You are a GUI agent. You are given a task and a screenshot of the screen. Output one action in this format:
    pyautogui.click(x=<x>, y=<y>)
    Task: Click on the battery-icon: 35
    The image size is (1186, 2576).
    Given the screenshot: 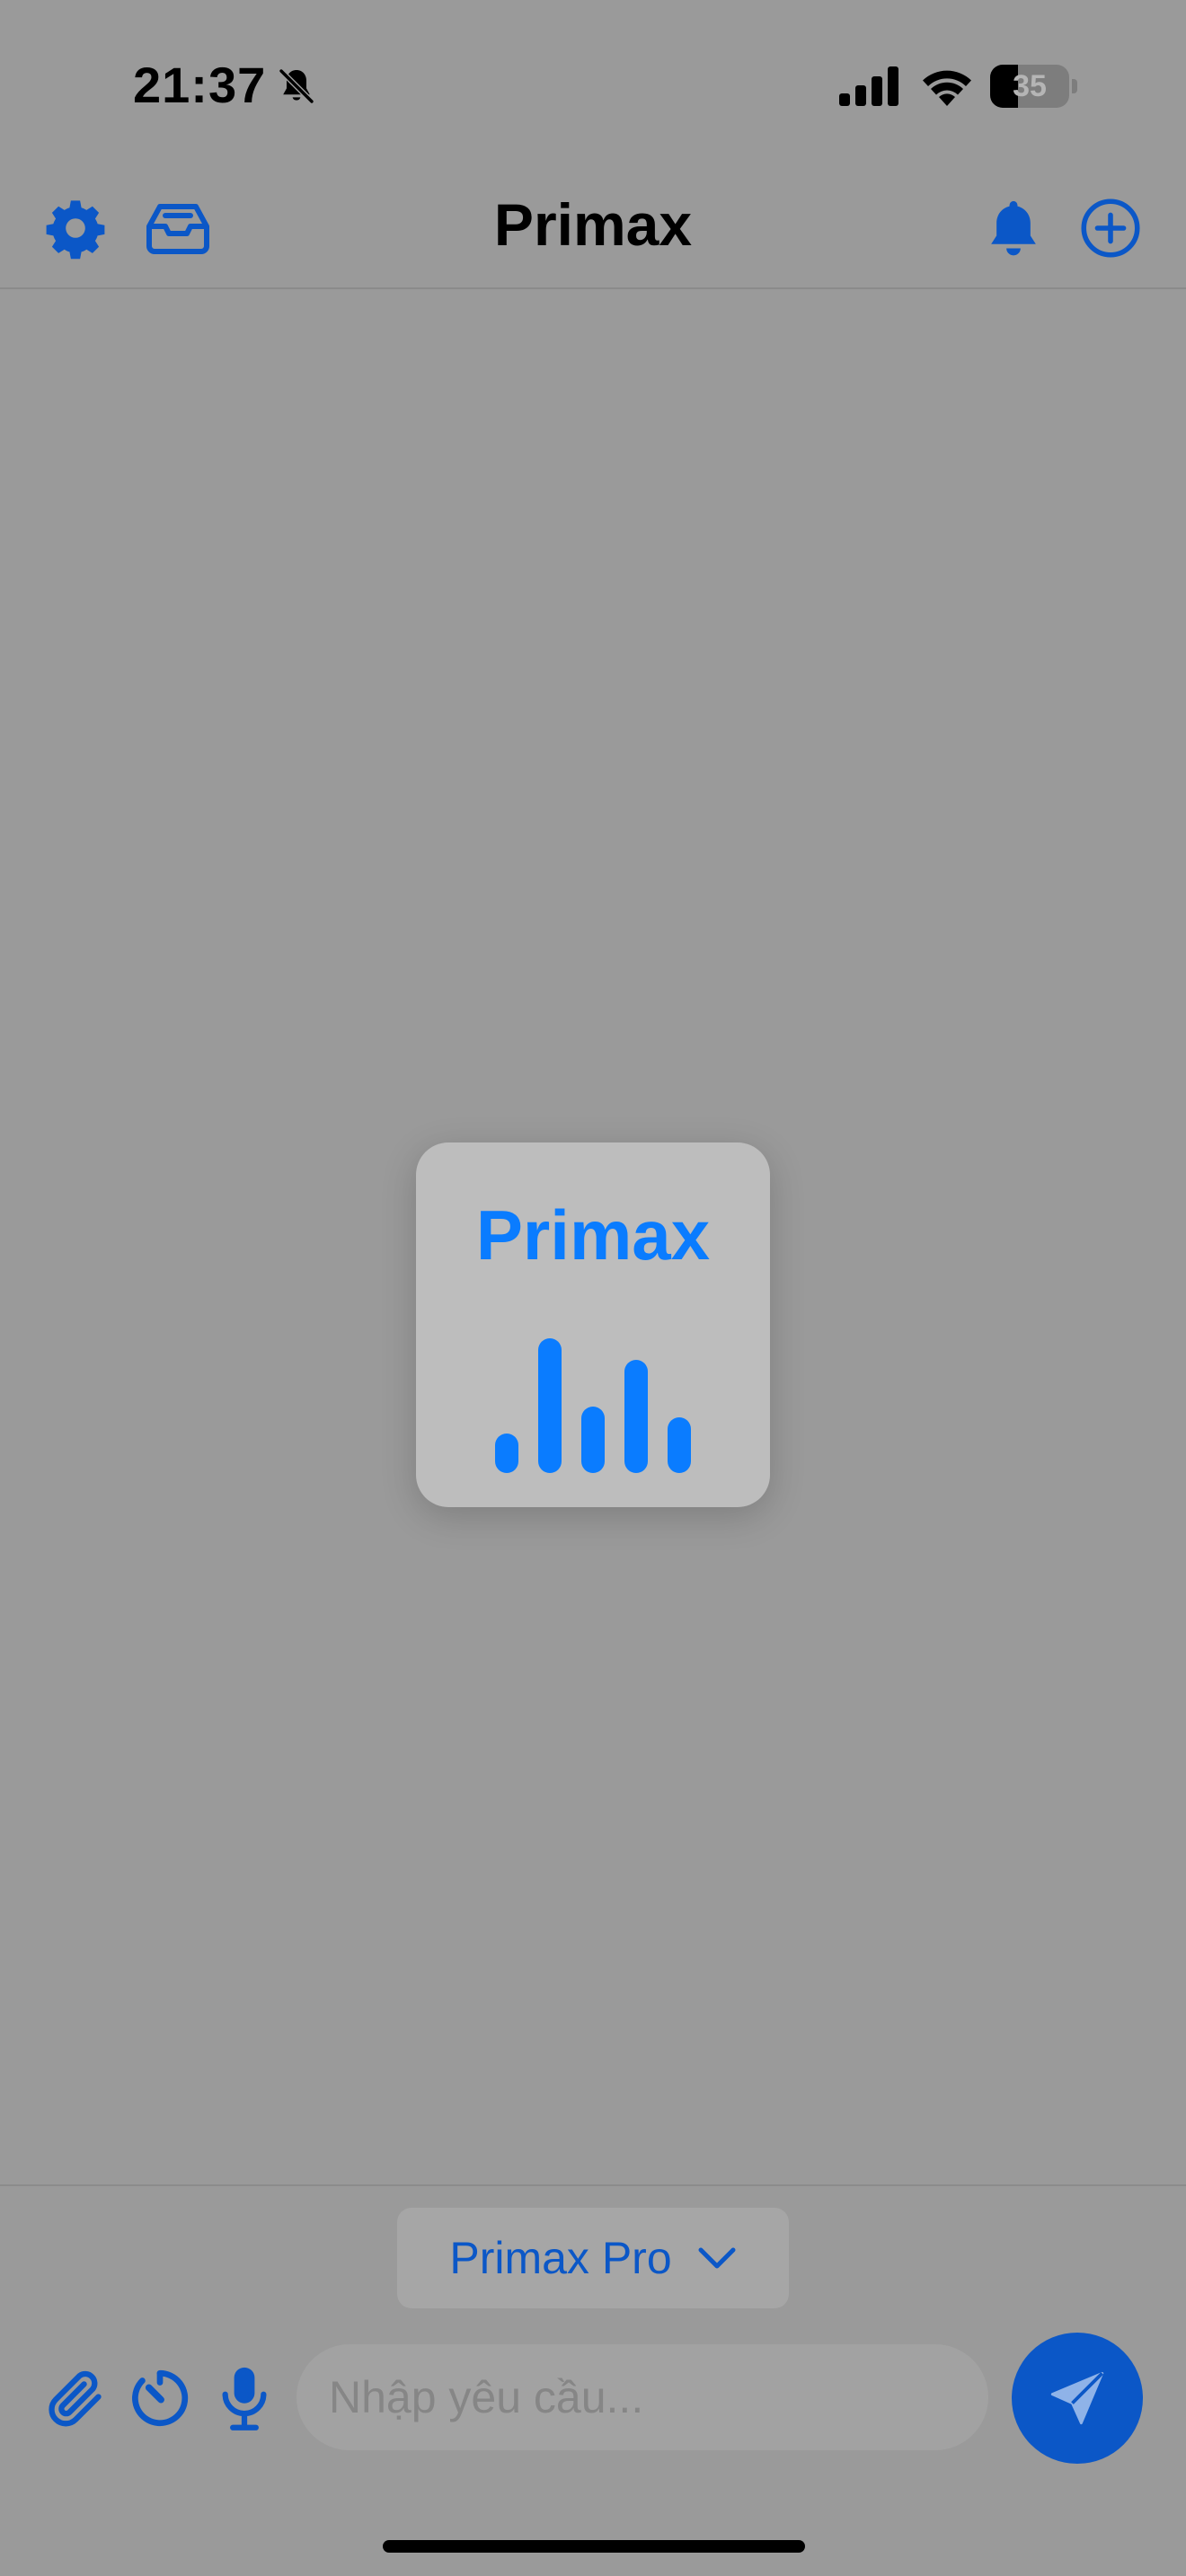 What is the action you would take?
    pyautogui.click(x=1034, y=86)
    